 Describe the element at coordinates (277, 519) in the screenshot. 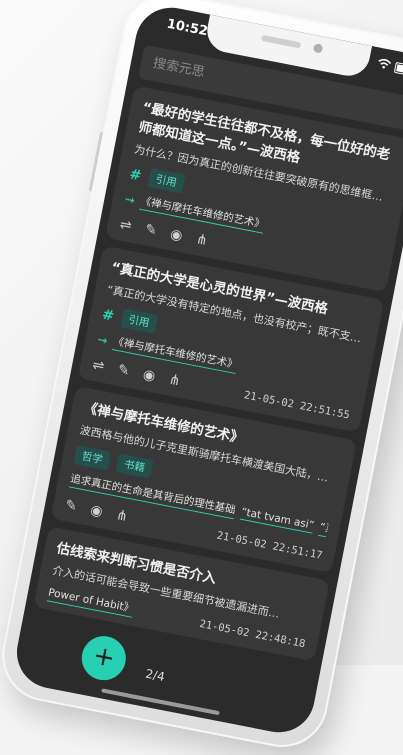

I see `reference-link: “tat tvam asi”` at that location.